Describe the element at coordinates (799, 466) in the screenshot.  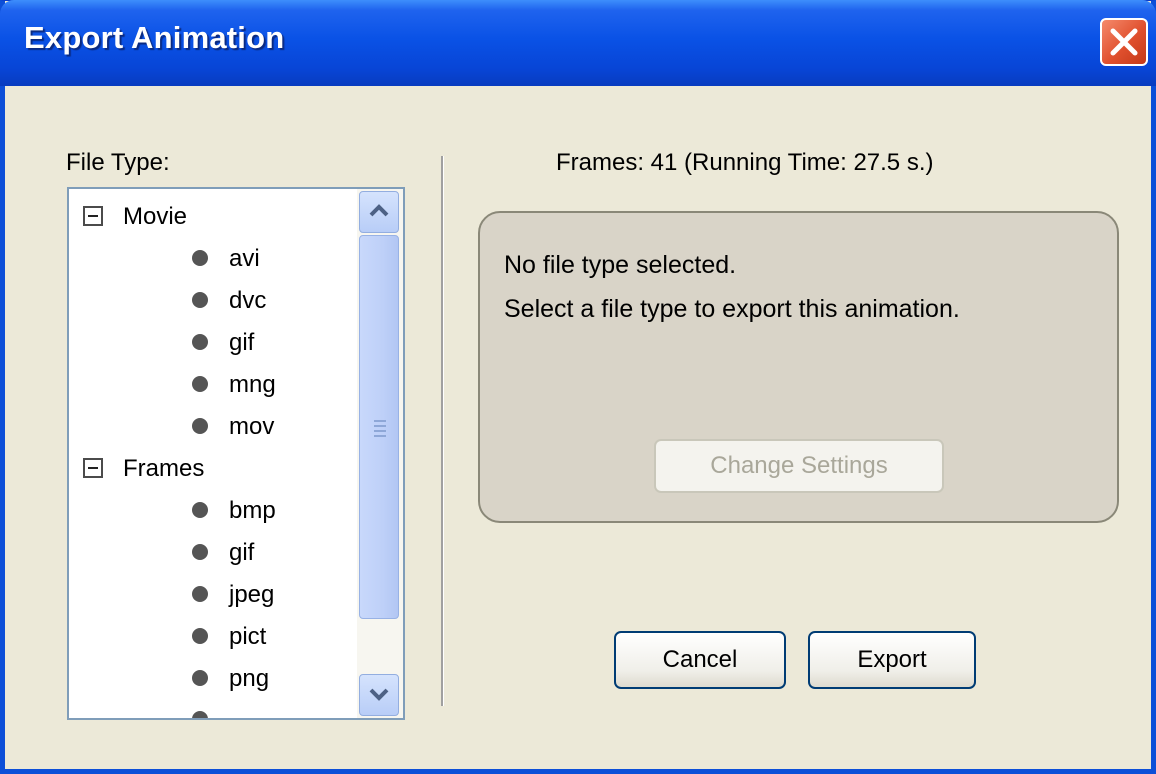
I see `change-settings-button: Change Settings` at that location.